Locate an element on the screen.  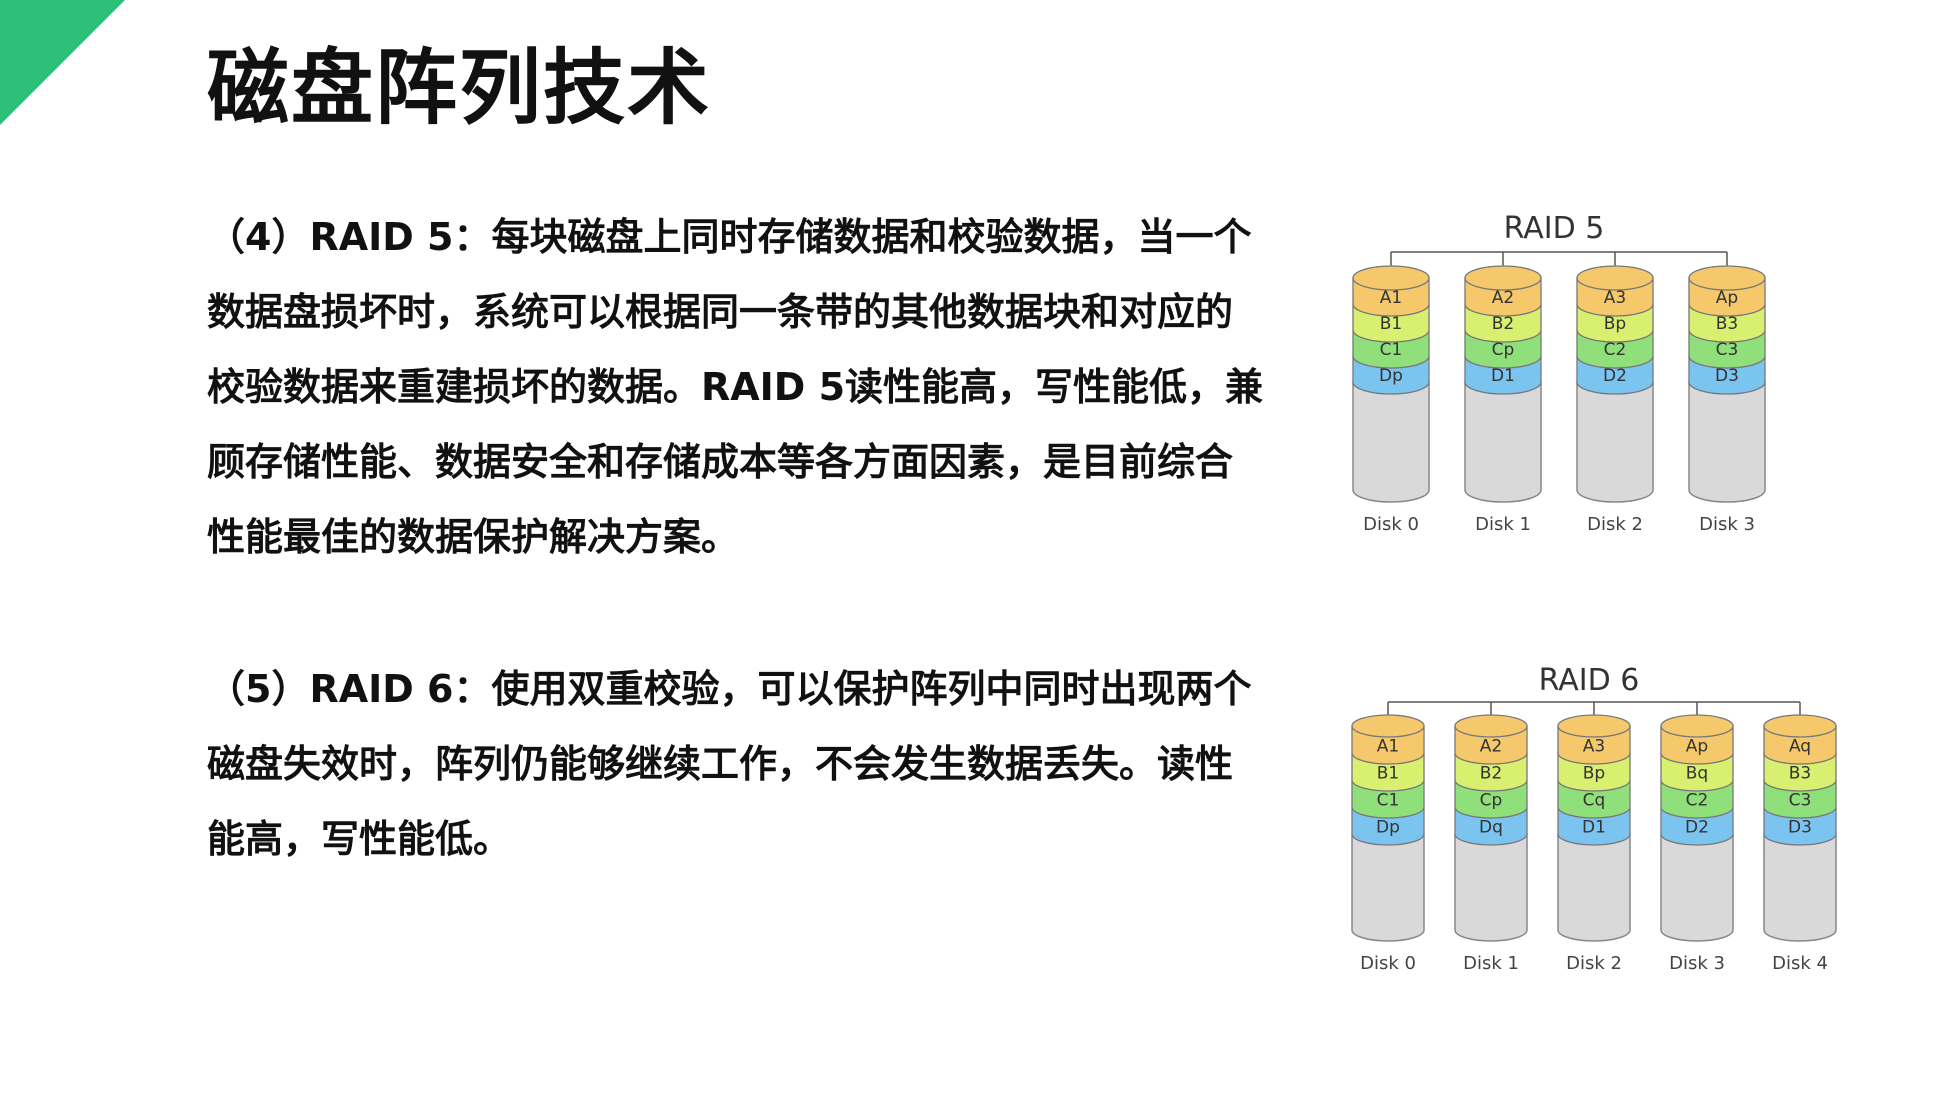
raid6-disk-0: Dp C1 B1 A1 Disk 0 is located at coordinates (1388, 838).